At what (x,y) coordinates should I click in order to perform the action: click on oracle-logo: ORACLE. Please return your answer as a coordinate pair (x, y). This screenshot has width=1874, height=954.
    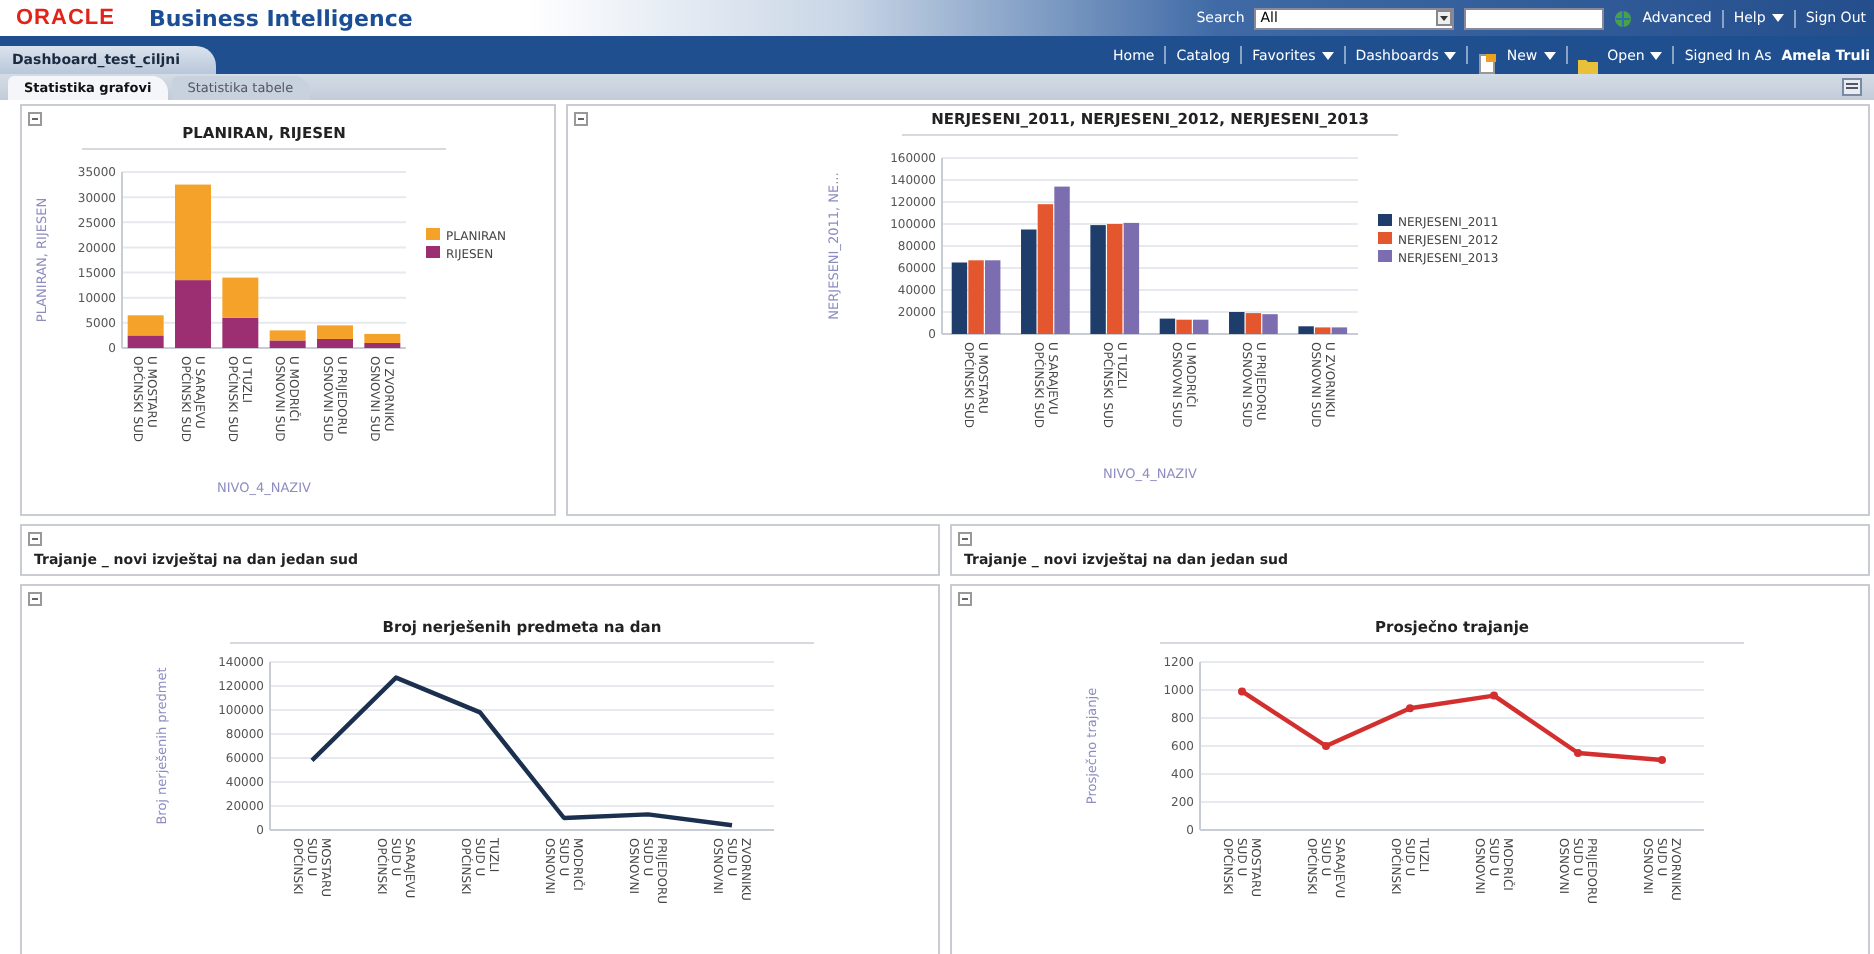
    Looking at the image, I should click on (65, 18).